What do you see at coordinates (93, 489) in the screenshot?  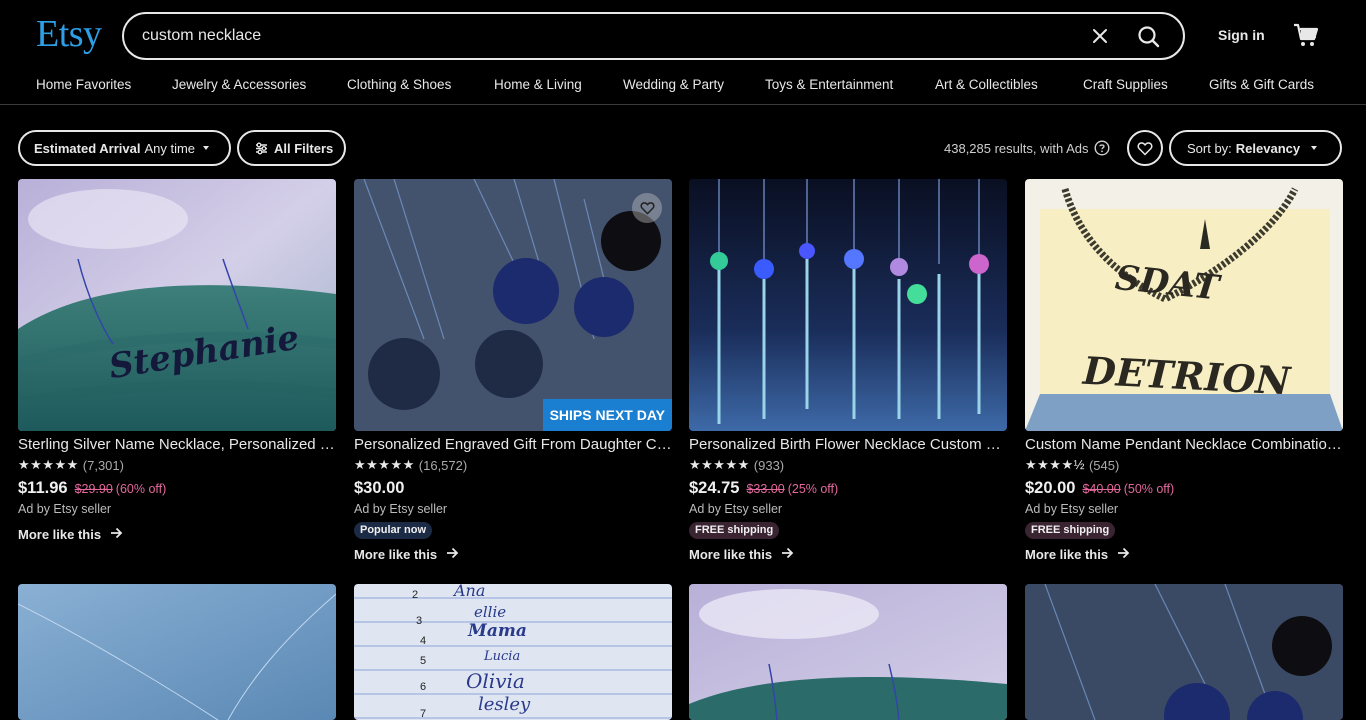 I see `original-price: $29.90` at bounding box center [93, 489].